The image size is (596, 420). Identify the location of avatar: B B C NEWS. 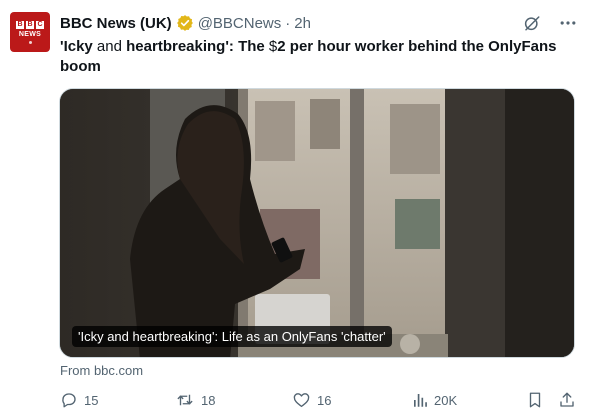
(30, 32).